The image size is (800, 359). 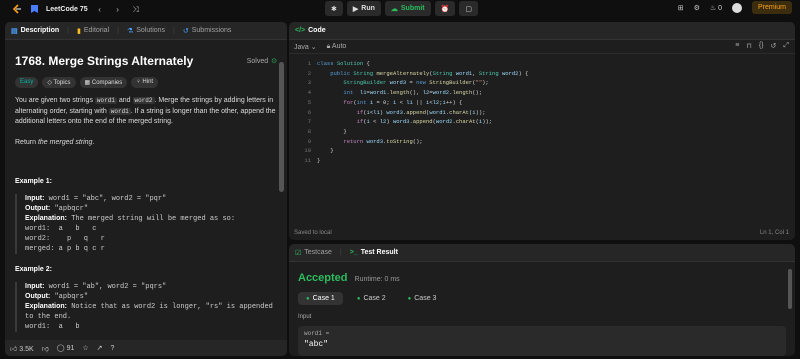 I want to click on note-icon: ▢, so click(x=468, y=9).